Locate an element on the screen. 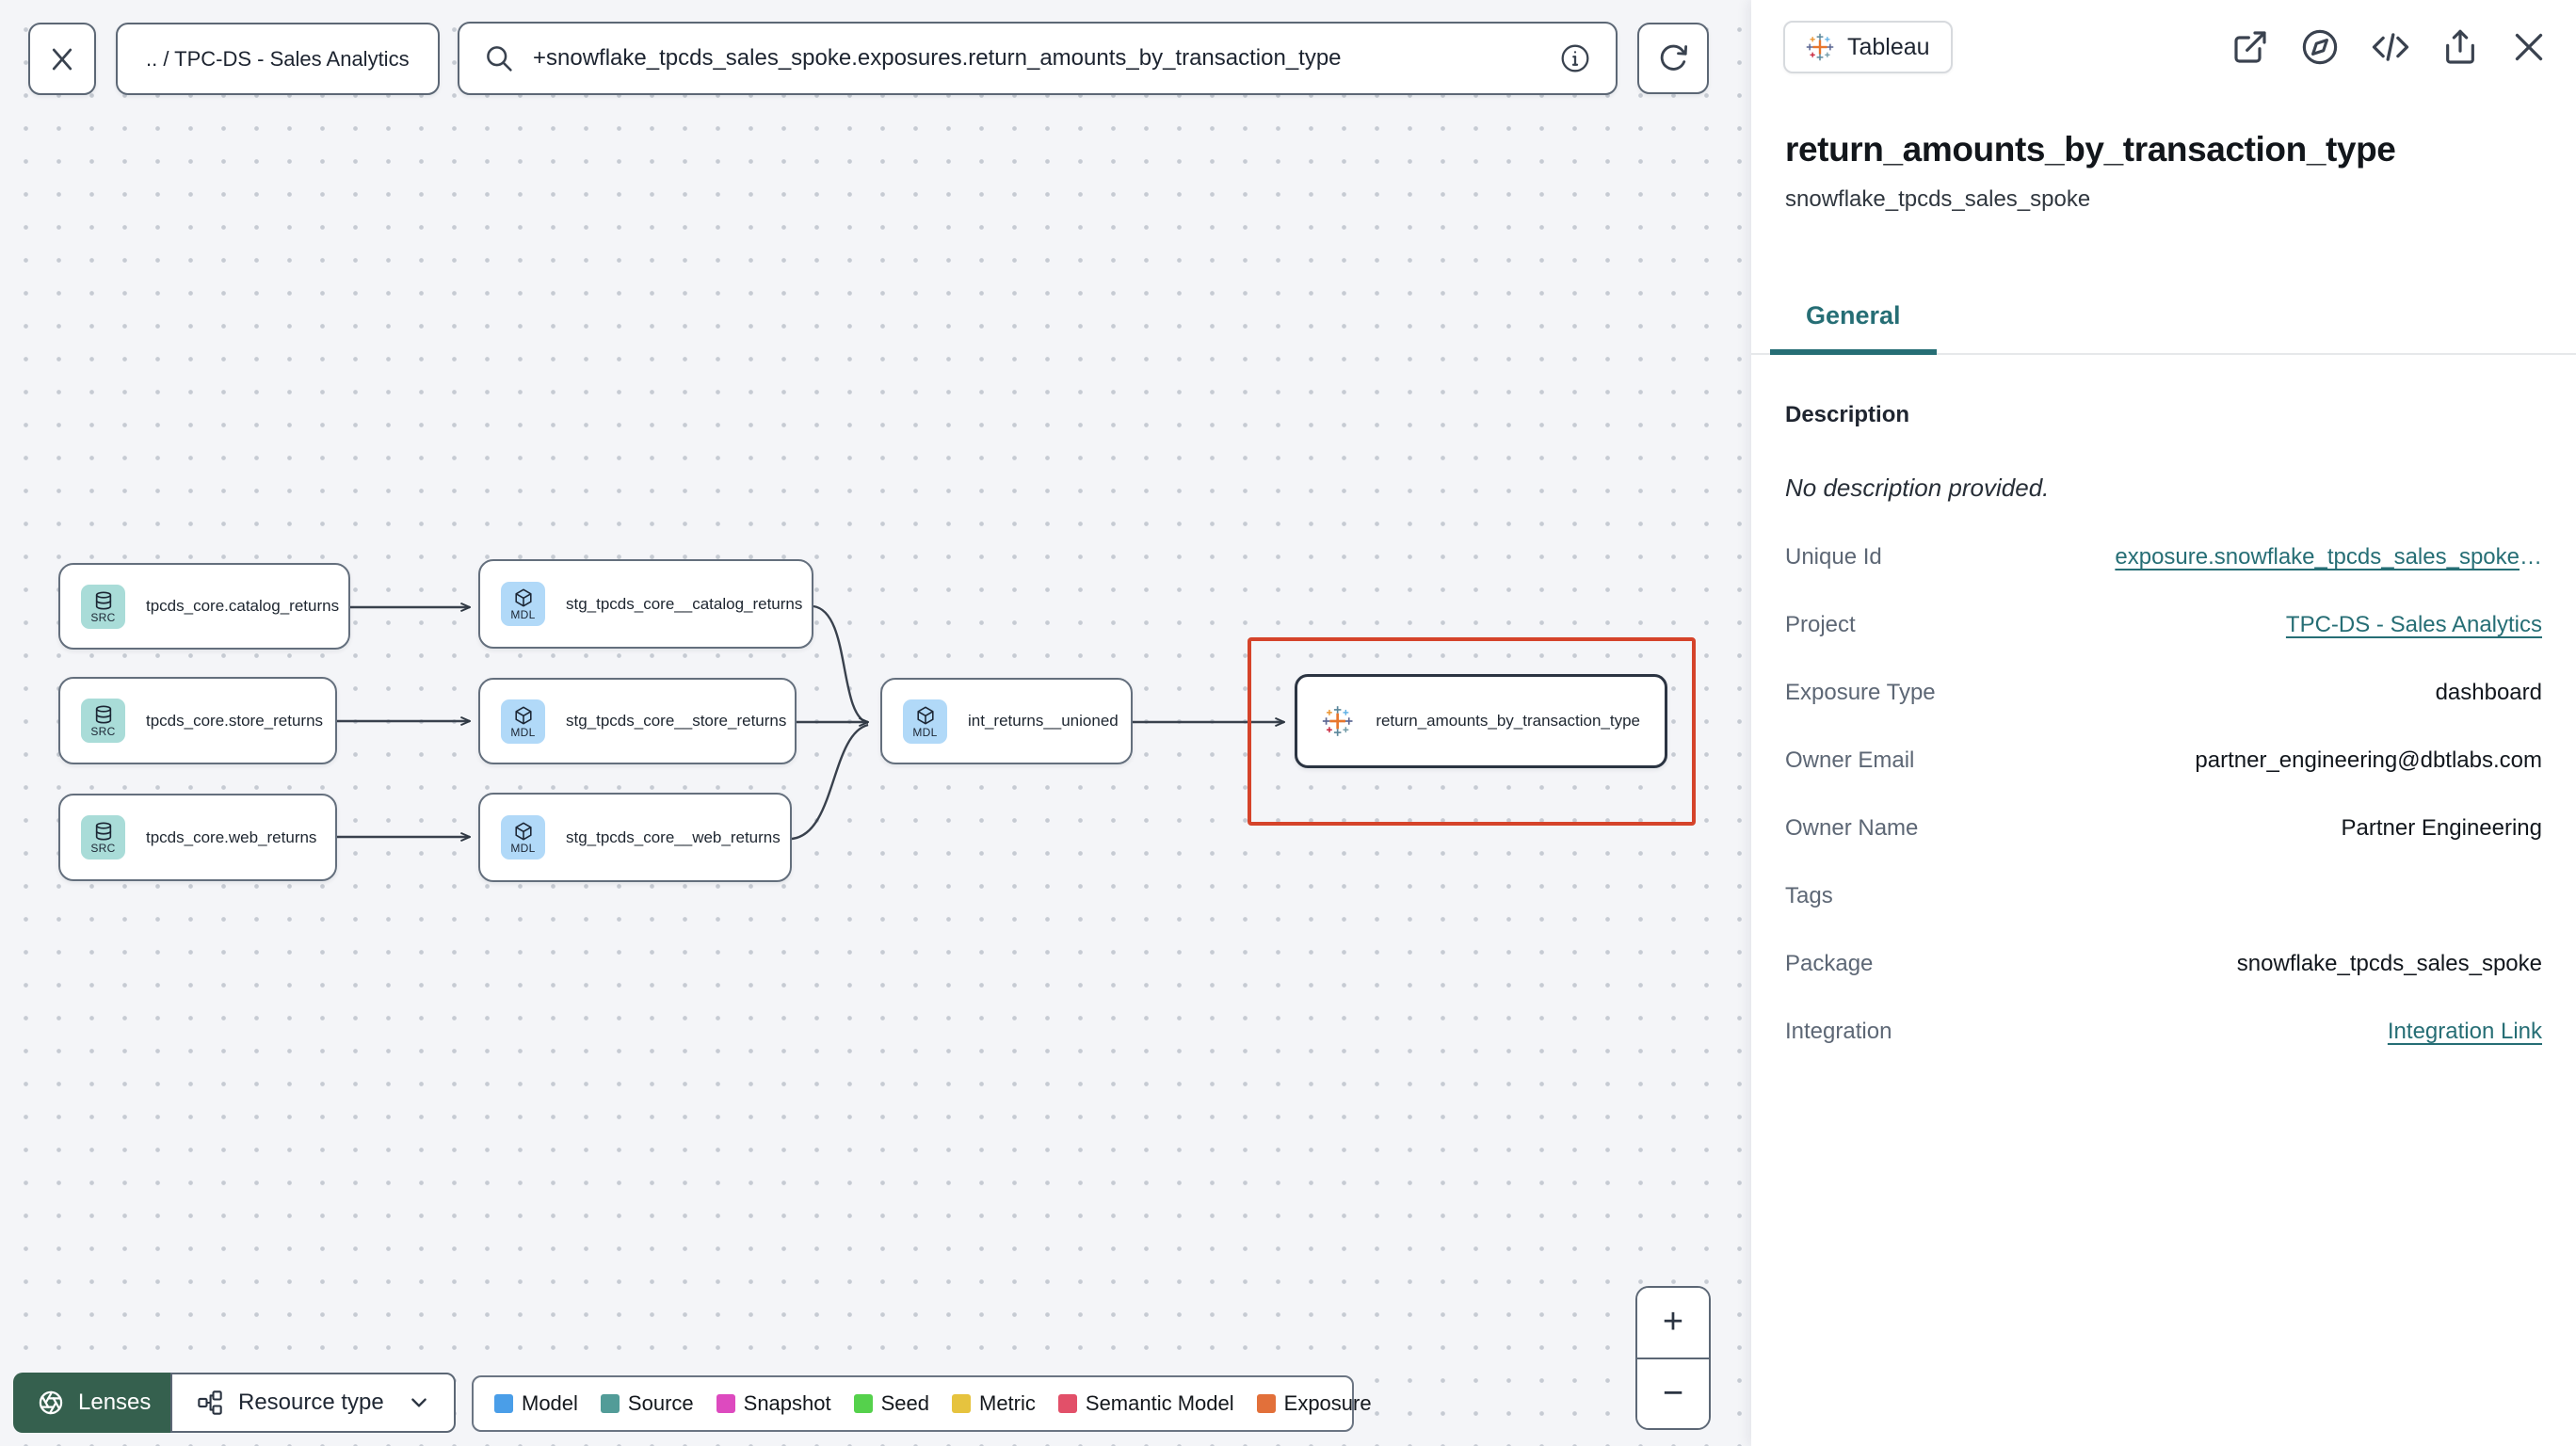 The width and height of the screenshot is (2576, 1446). explore-button is located at coordinates (2320, 47).